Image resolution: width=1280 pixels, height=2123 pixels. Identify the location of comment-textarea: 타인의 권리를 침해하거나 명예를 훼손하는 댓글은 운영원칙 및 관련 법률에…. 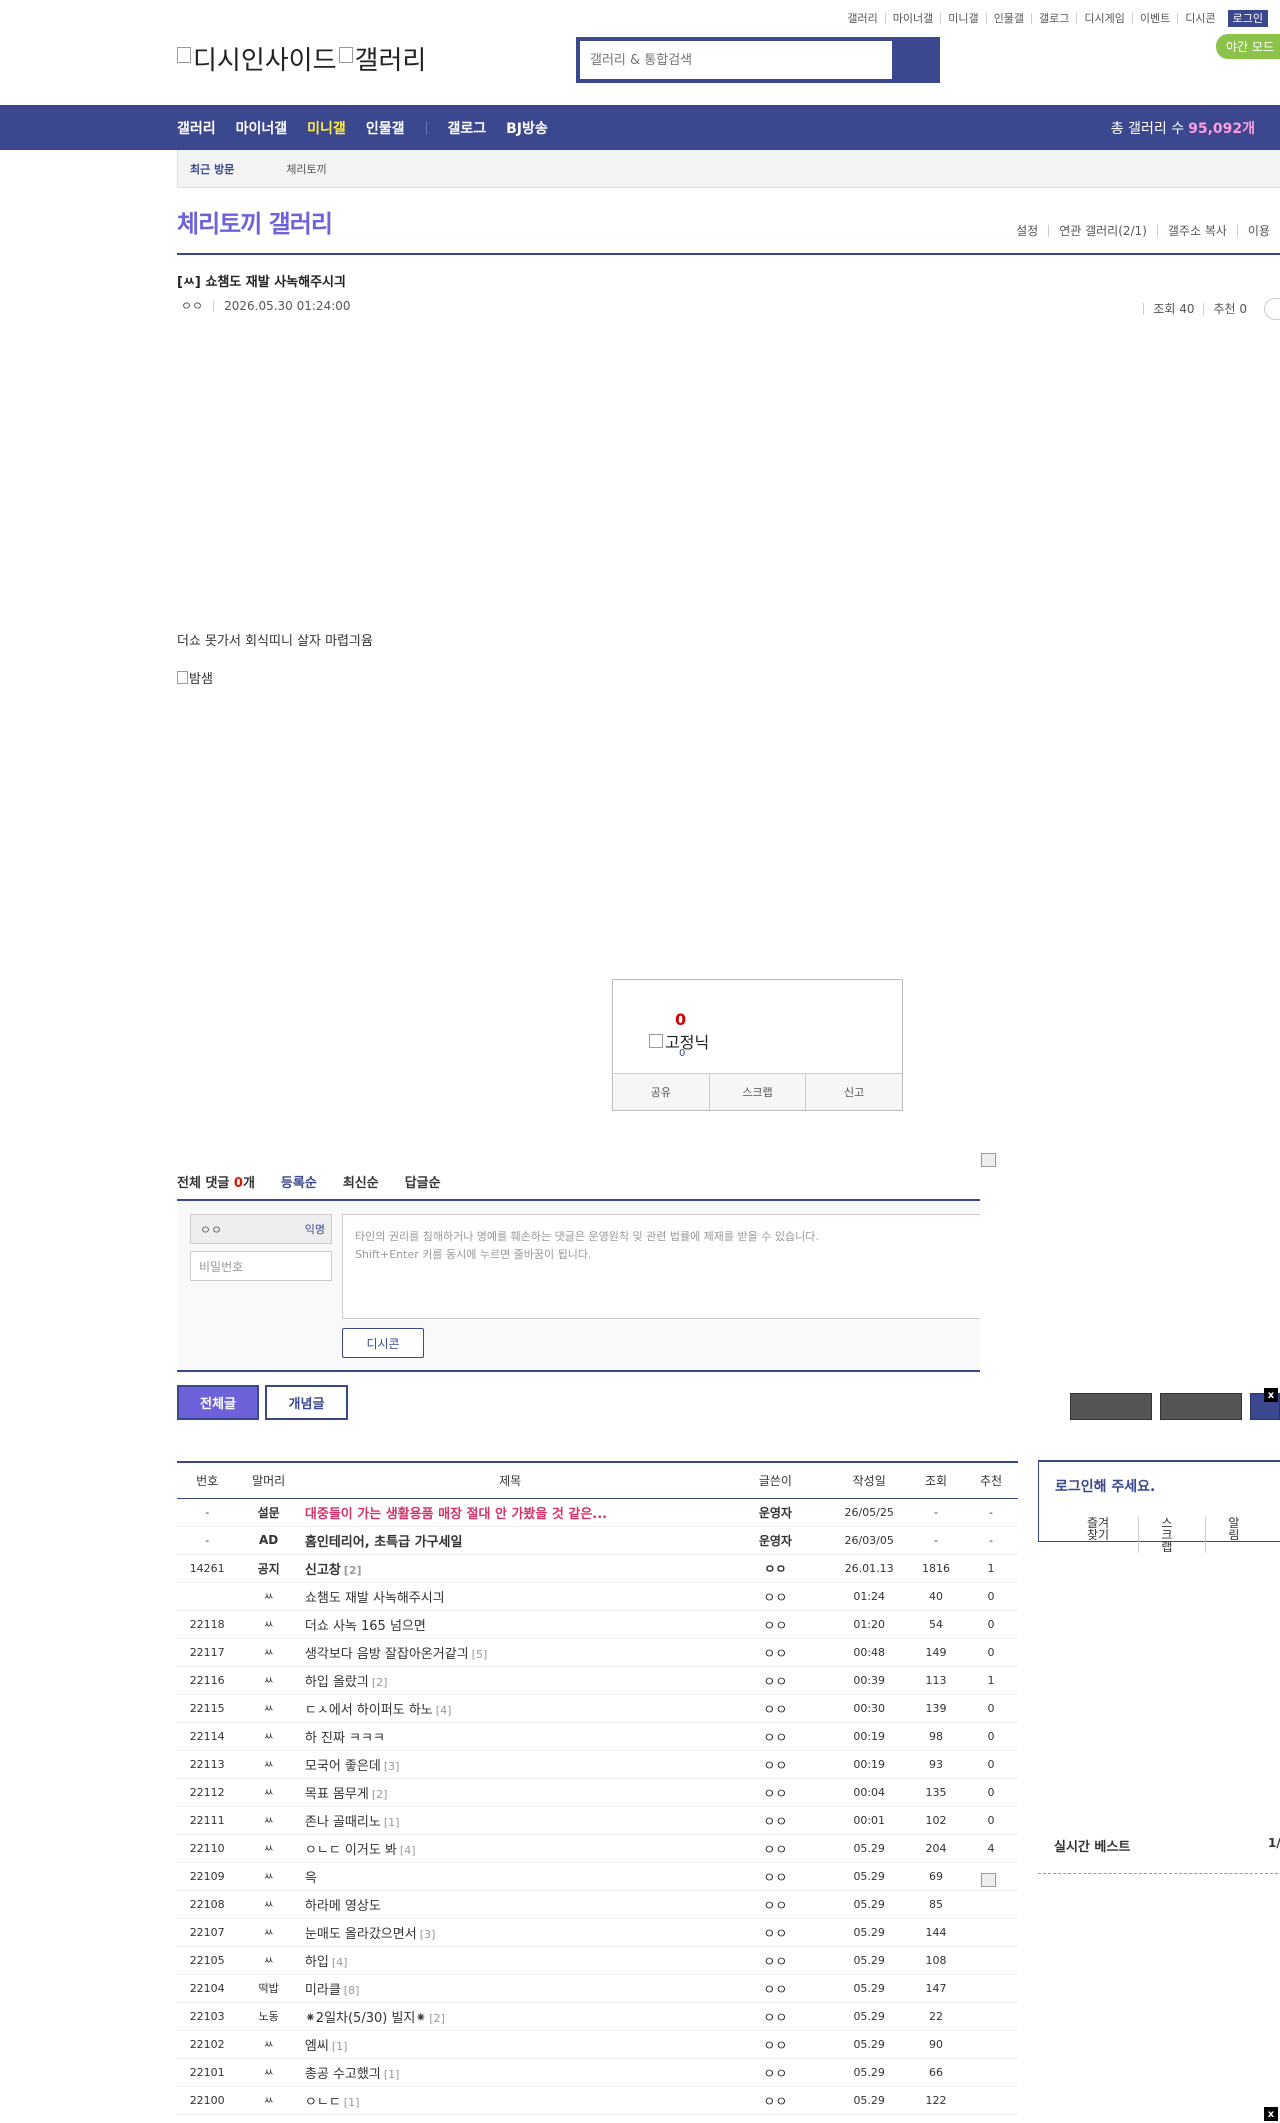
(661, 1266).